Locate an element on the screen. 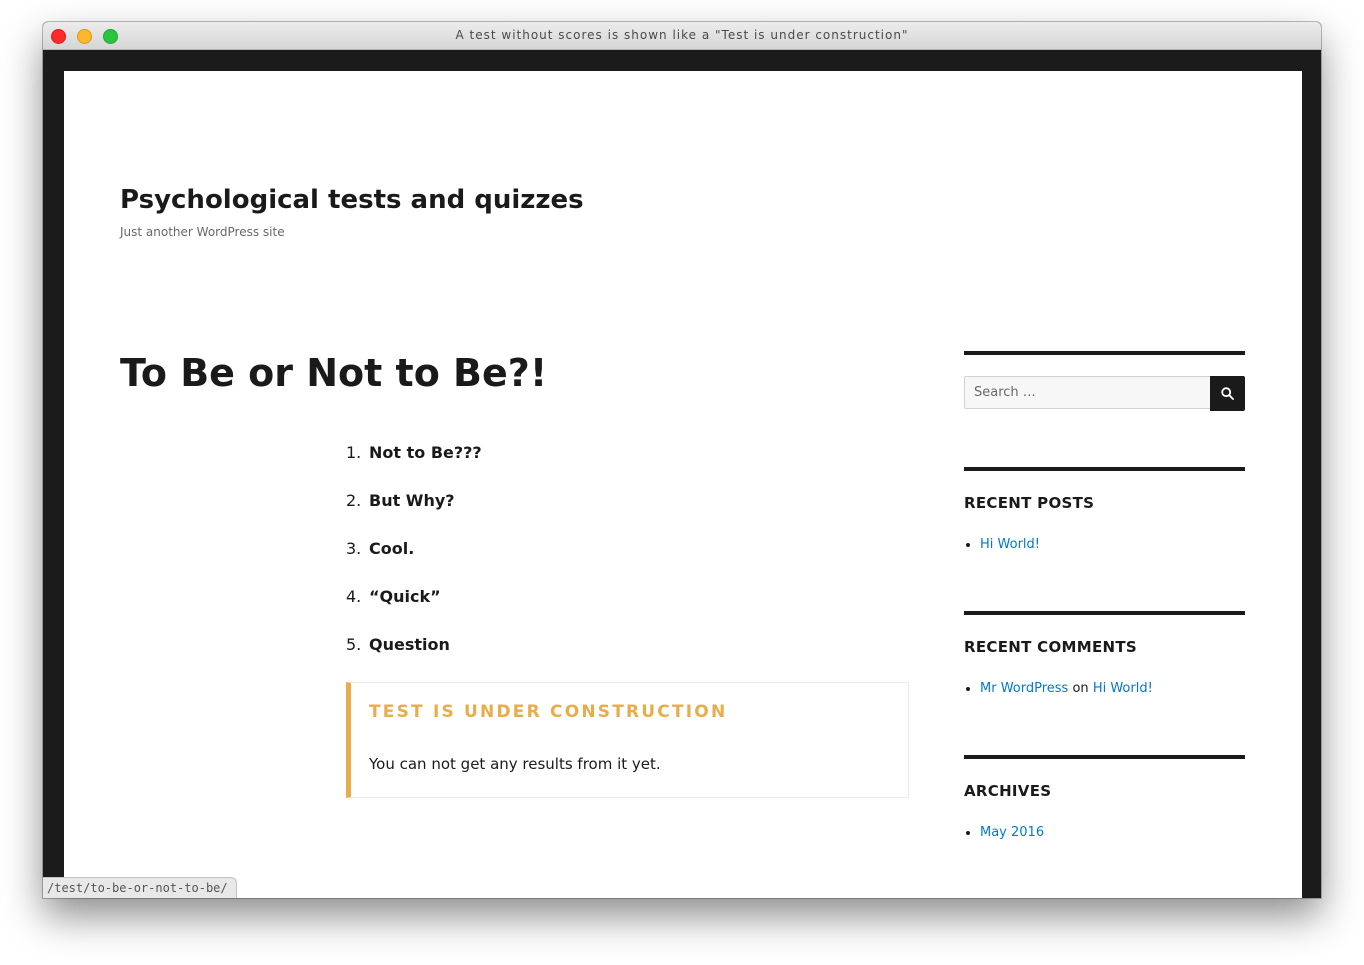  notice-text: You can not get any results from it yet. is located at coordinates (515, 764).